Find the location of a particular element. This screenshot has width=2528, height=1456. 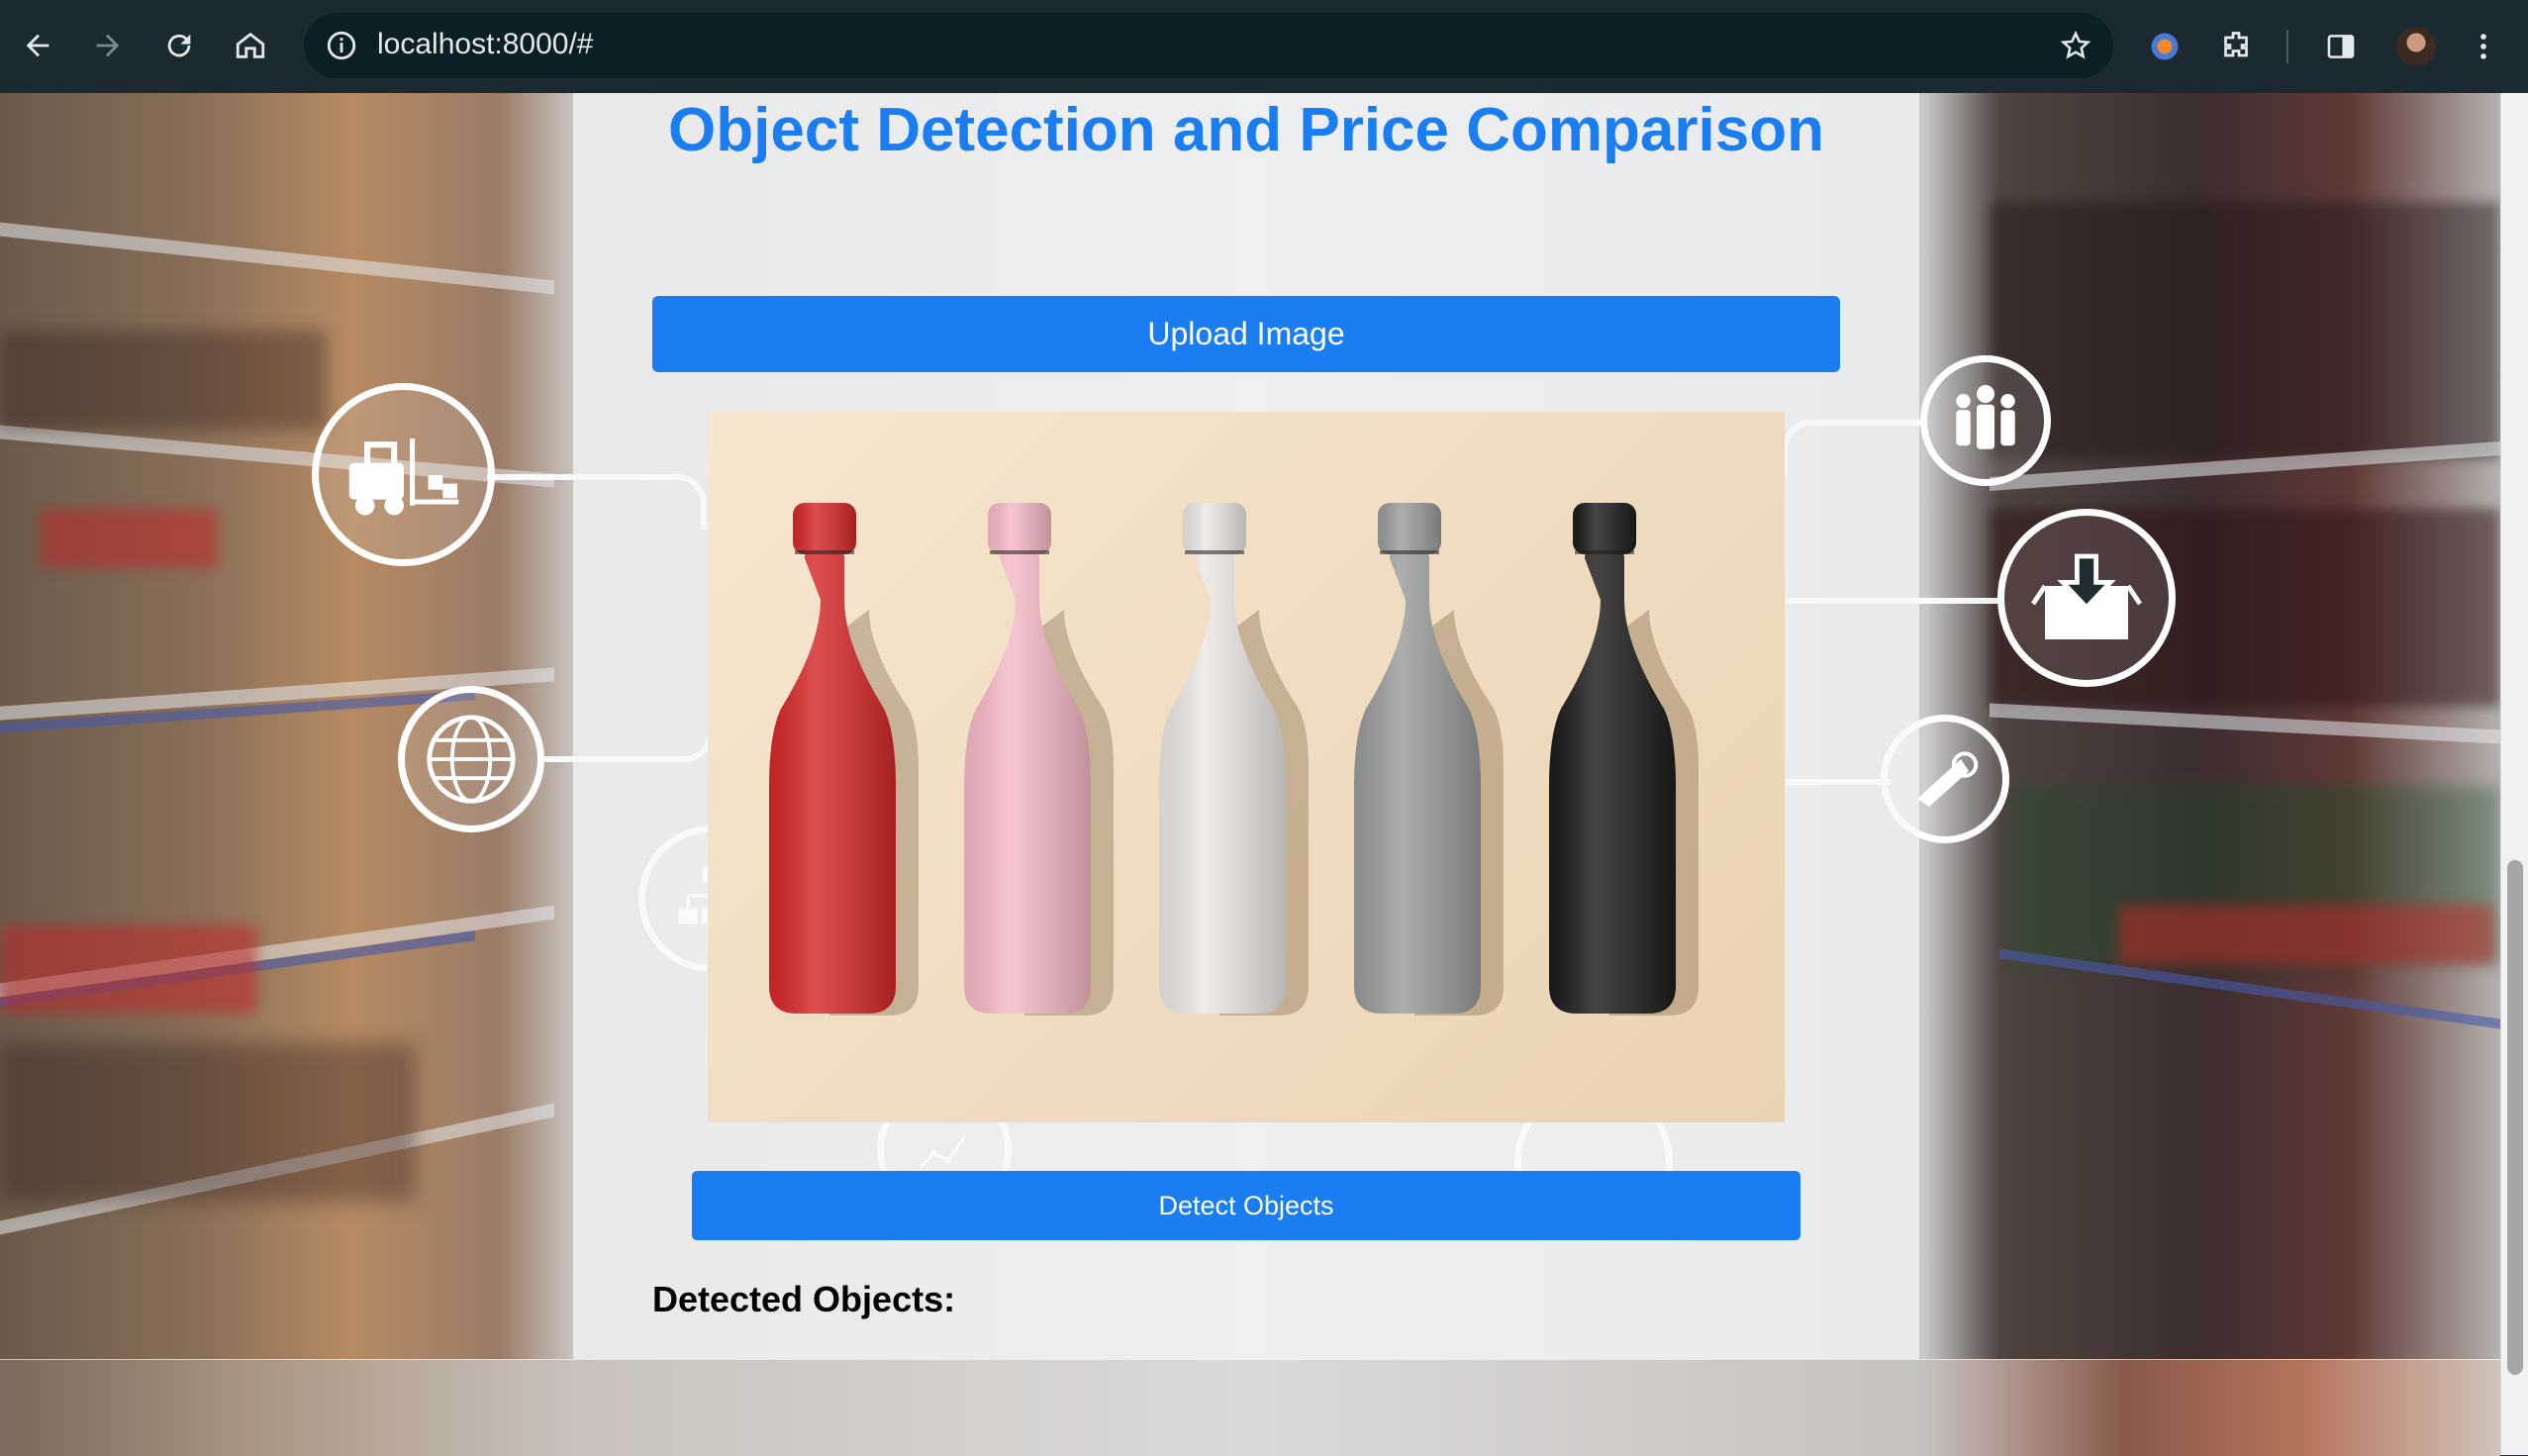

extension-puzzle-icon is located at coordinates (2236, 46).